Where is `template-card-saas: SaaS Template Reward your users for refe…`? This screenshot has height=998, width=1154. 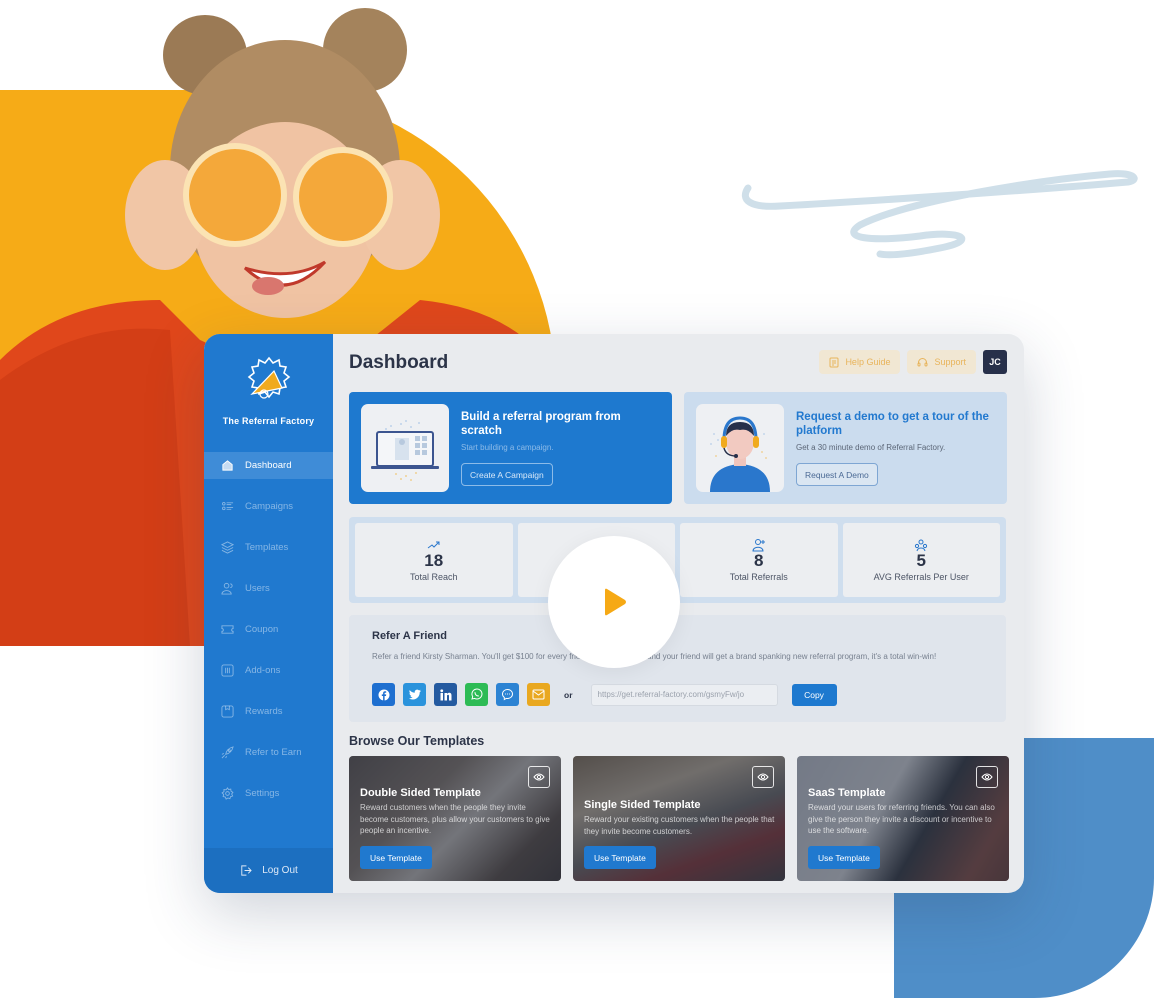 template-card-saas: SaaS Template Reward your users for refe… is located at coordinates (903, 818).